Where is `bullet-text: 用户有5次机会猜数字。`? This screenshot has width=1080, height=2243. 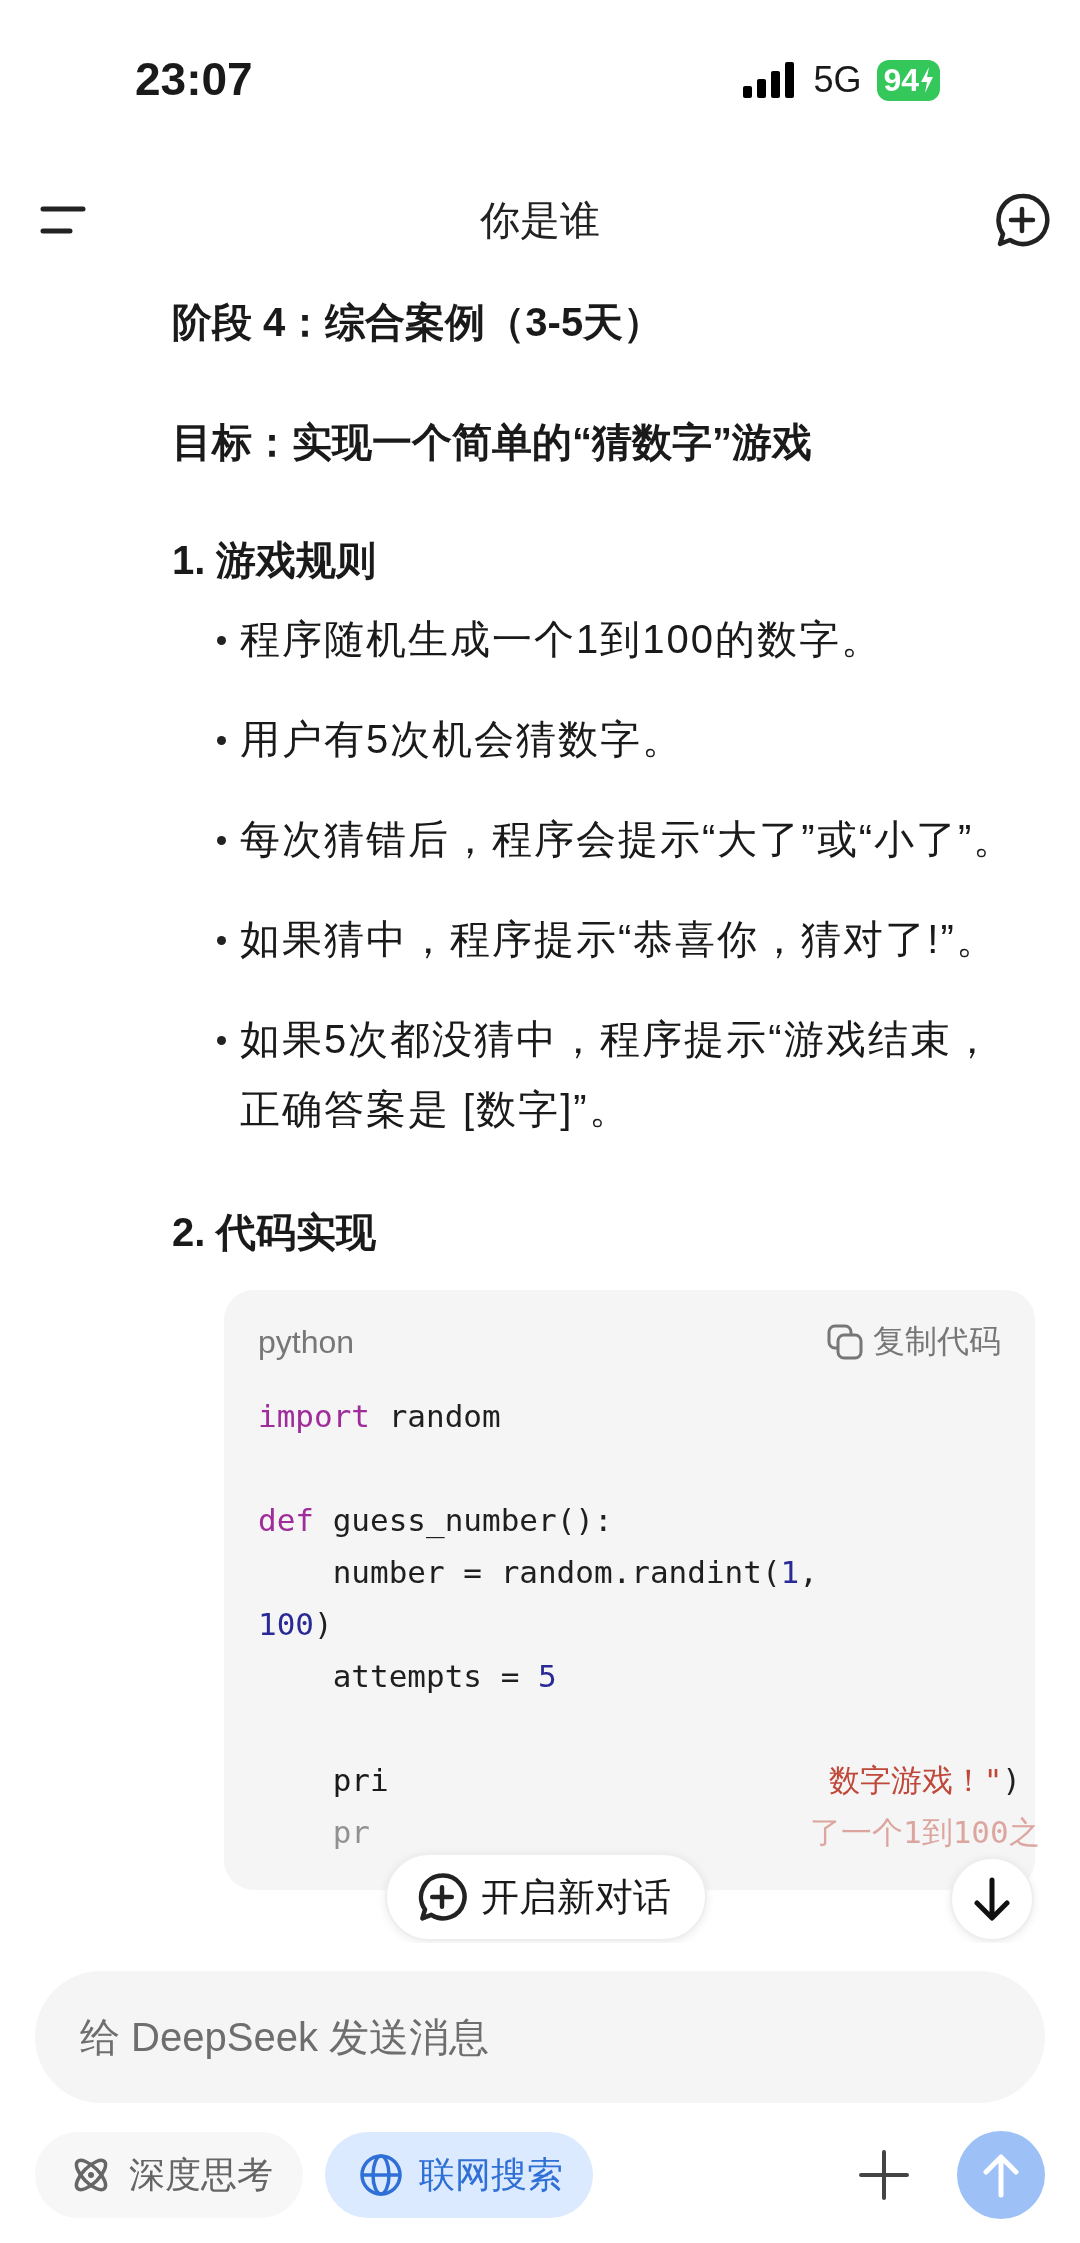
bullet-text: 用户有5次机会猜数字。 is located at coordinates (462, 739).